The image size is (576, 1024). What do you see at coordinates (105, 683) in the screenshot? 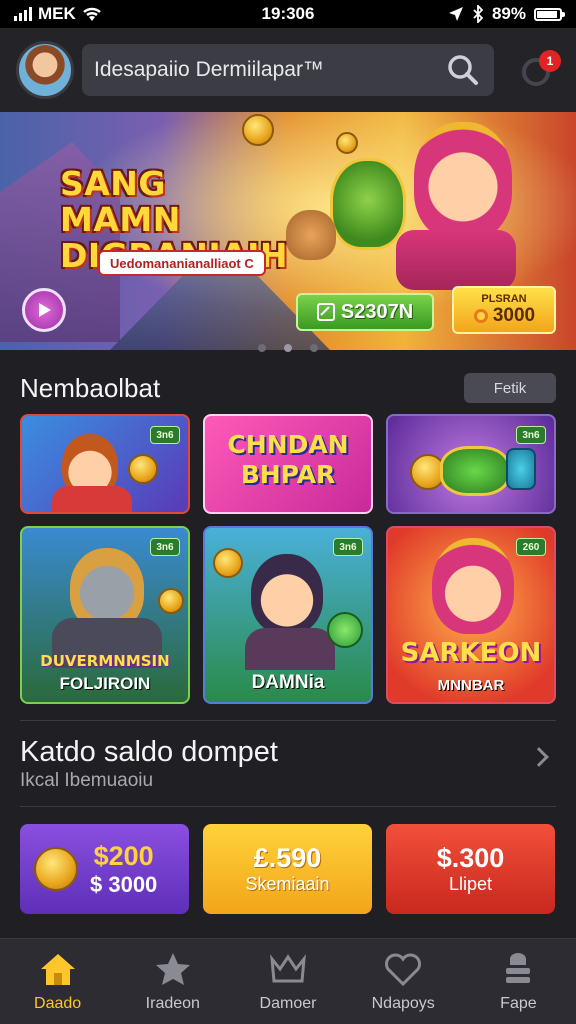
I see `tile-caption: FOLJIROIN` at bounding box center [105, 683].